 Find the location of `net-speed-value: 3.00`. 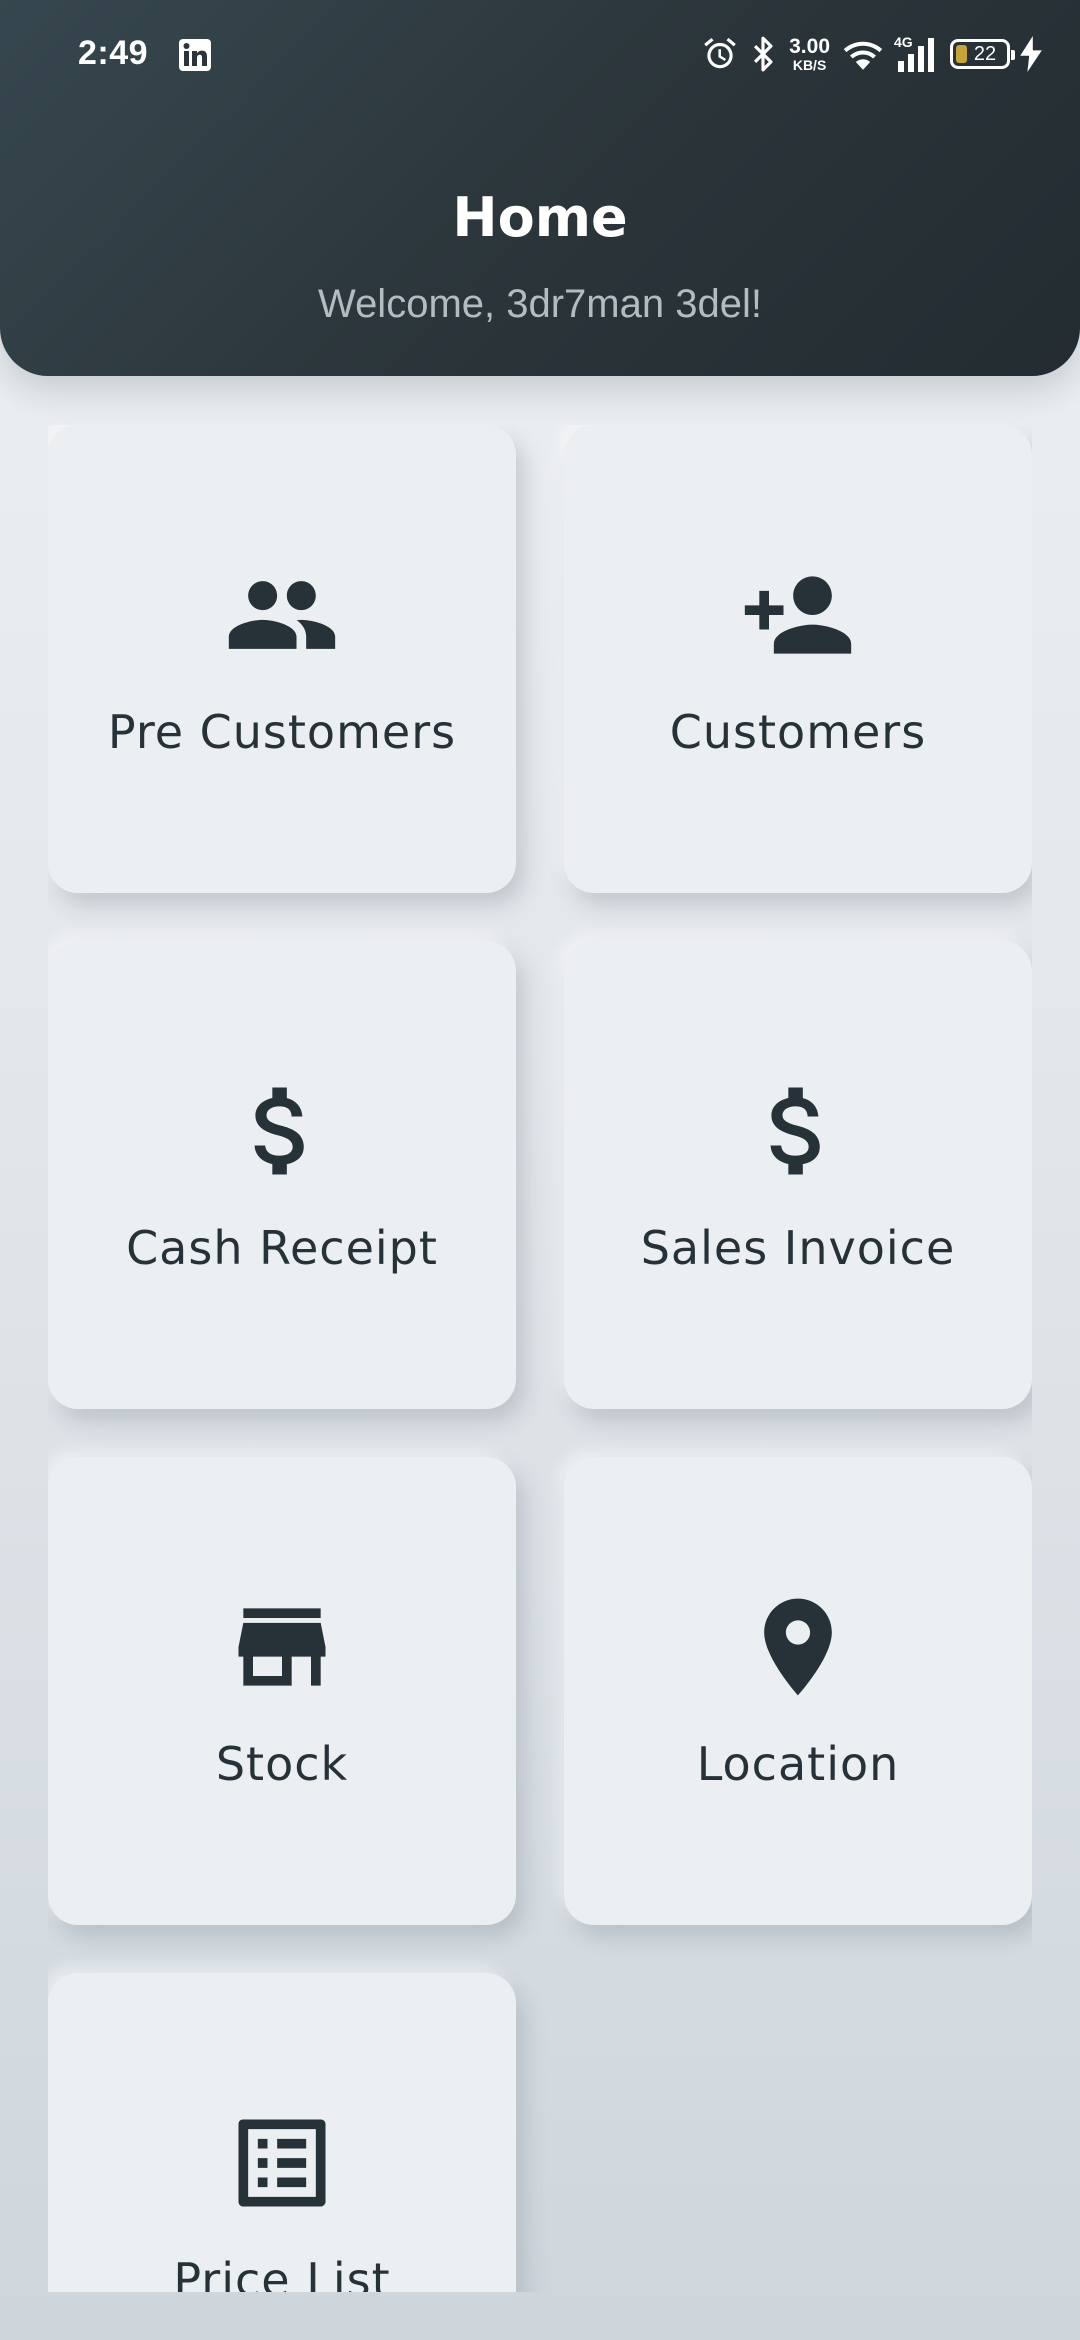

net-speed-value: 3.00 is located at coordinates (809, 46).